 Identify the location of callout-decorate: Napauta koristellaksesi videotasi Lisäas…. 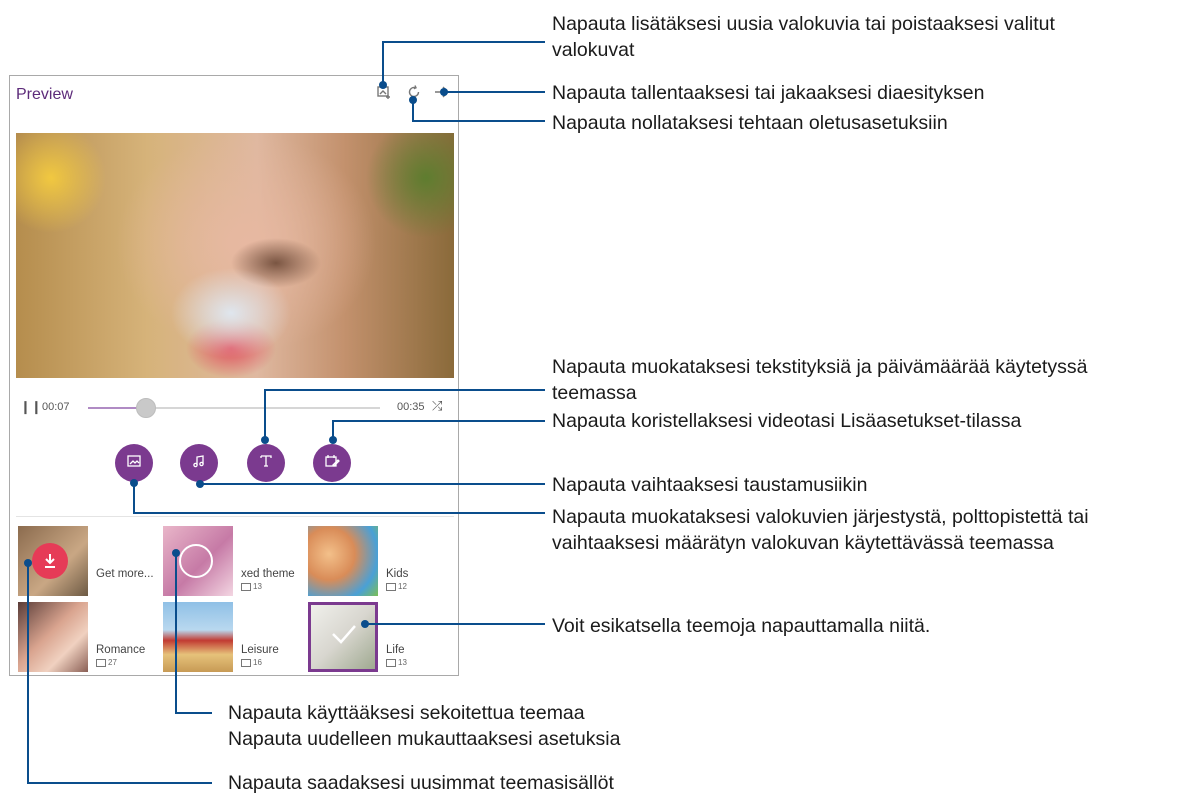
(787, 421).